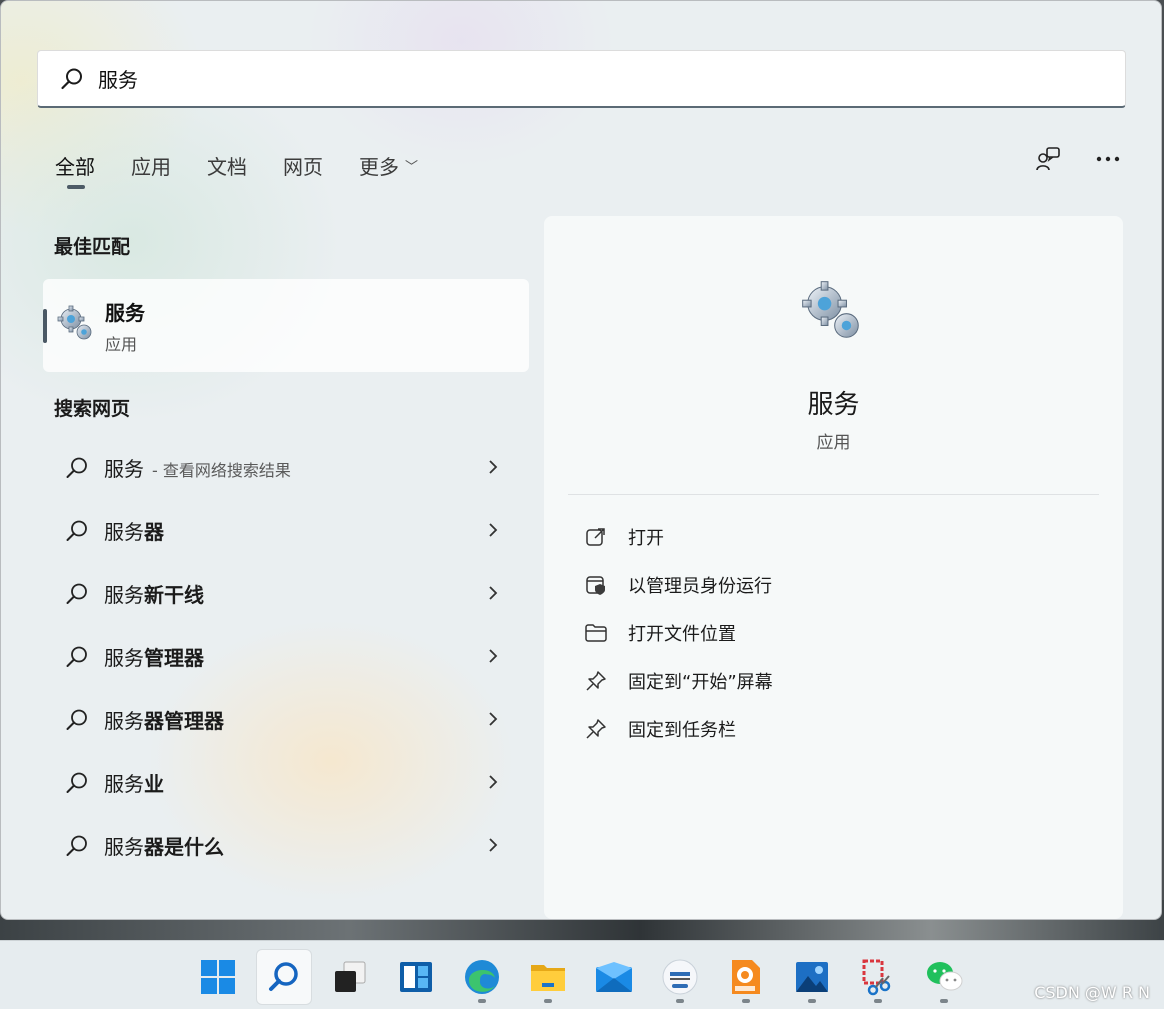 This screenshot has width=1164, height=1009. Describe the element at coordinates (184, 721) in the screenshot. I see `query-suffix: 器管理器` at that location.